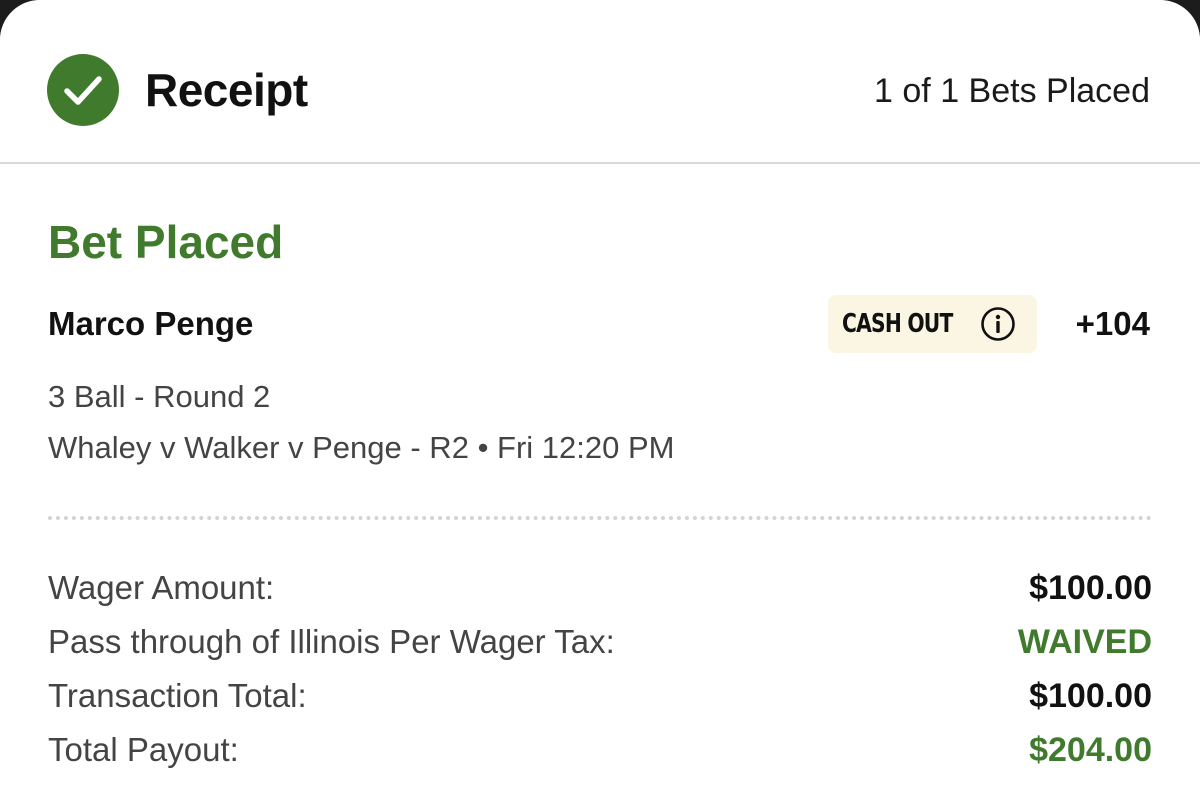 The width and height of the screenshot is (1200, 802). What do you see at coordinates (177, 695) in the screenshot?
I see `summary-label: Transaction Total:` at bounding box center [177, 695].